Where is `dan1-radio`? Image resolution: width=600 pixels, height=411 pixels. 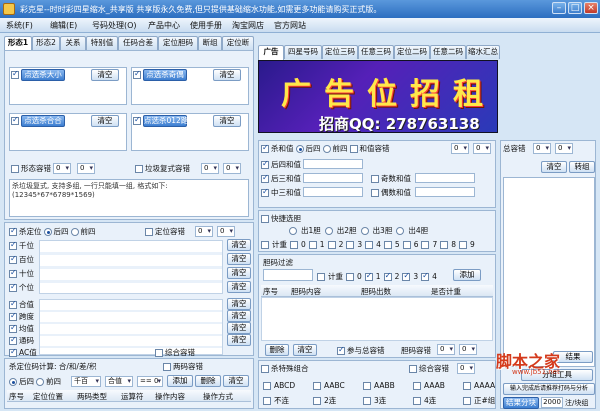
dan1-radio is located at coordinates (293, 230).